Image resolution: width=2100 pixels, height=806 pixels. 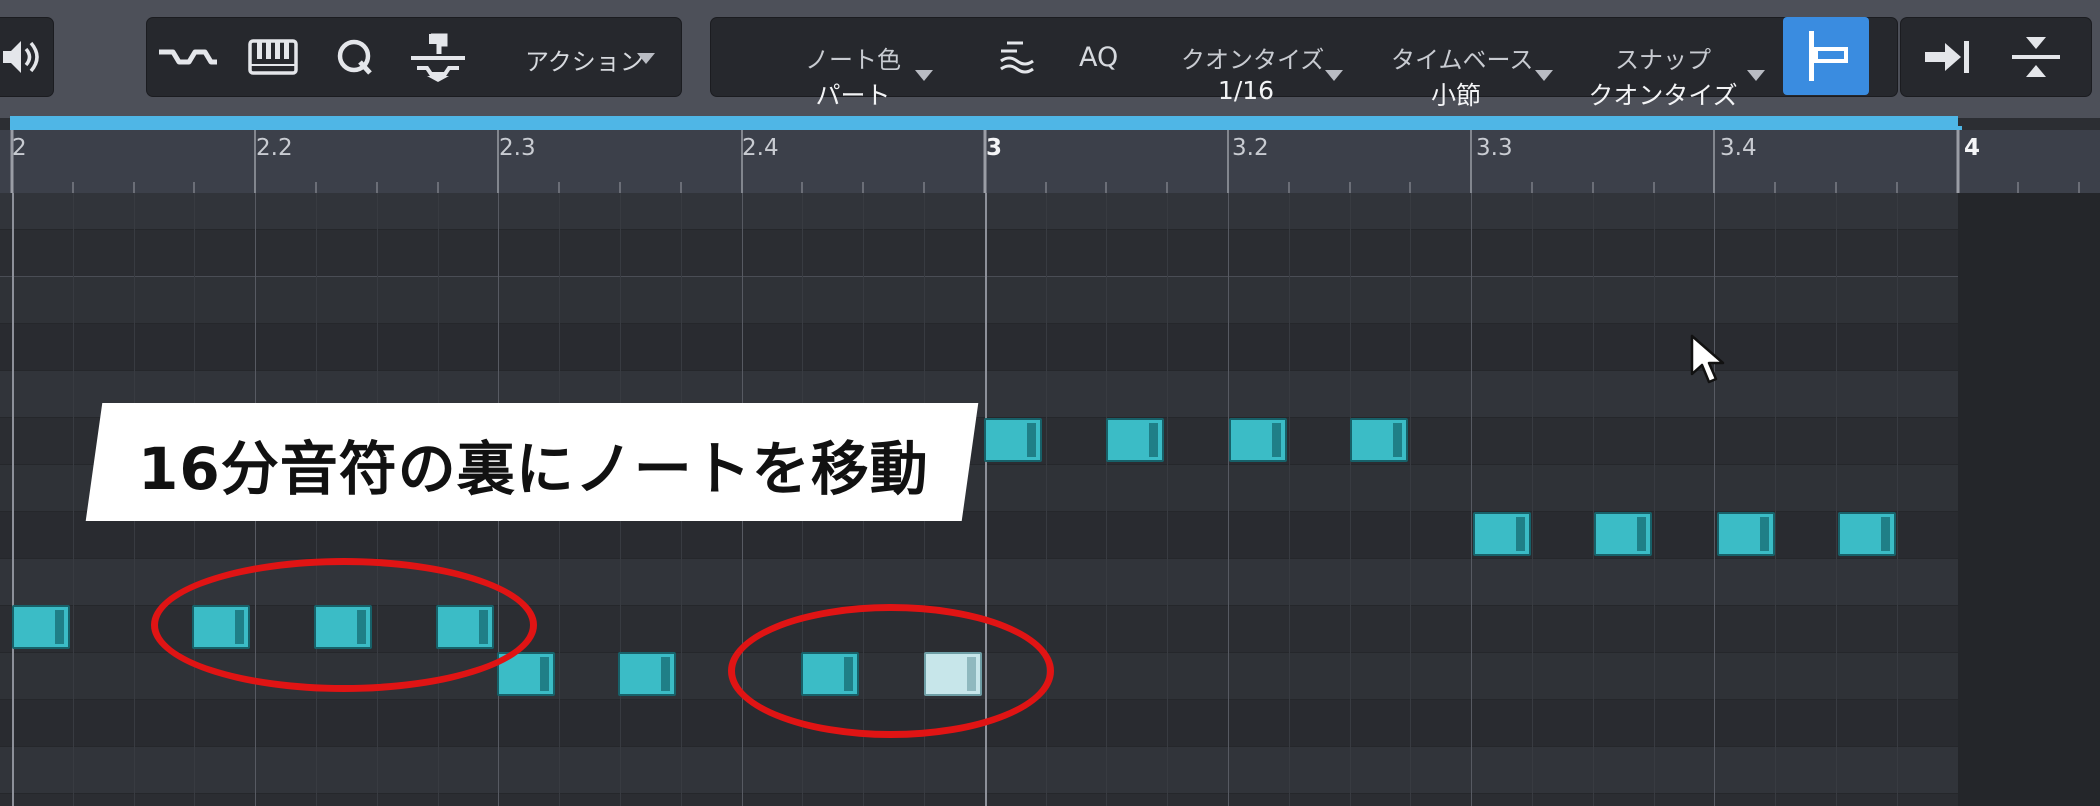 I want to click on grid-outside-loop, so click(x=2029, y=499).